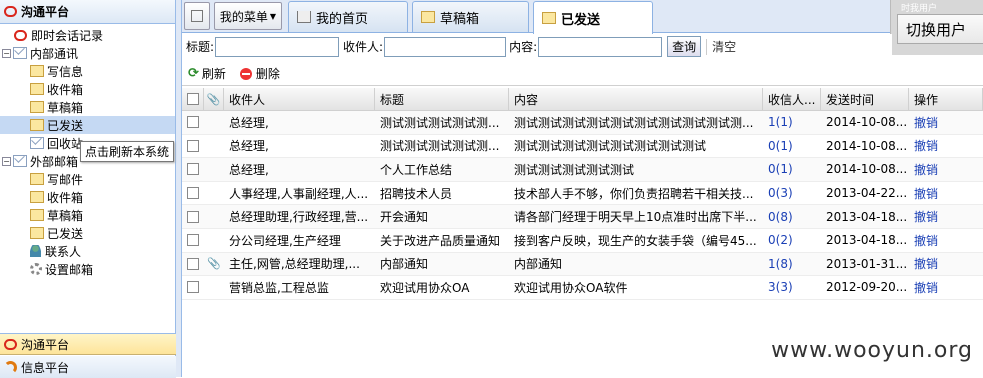  What do you see at coordinates (277, 46) in the screenshot?
I see `title-input` at bounding box center [277, 46].